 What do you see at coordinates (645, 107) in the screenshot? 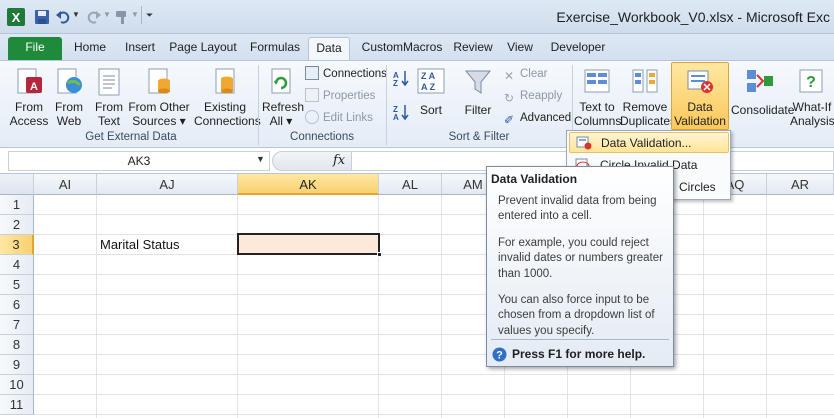
I see `remove-dup-label-1: Remove` at bounding box center [645, 107].